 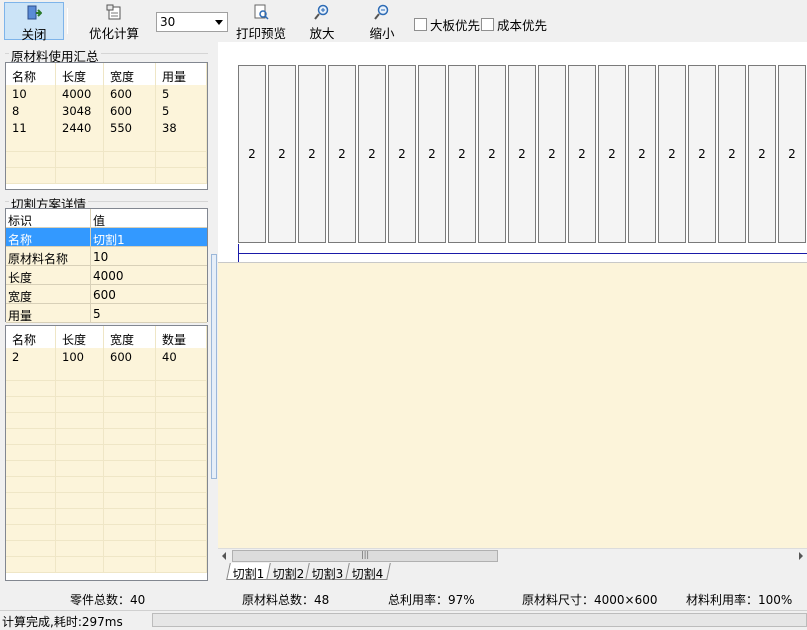 What do you see at coordinates (288, 572) in the screenshot?
I see `tab-plan-2: 切割2` at bounding box center [288, 572].